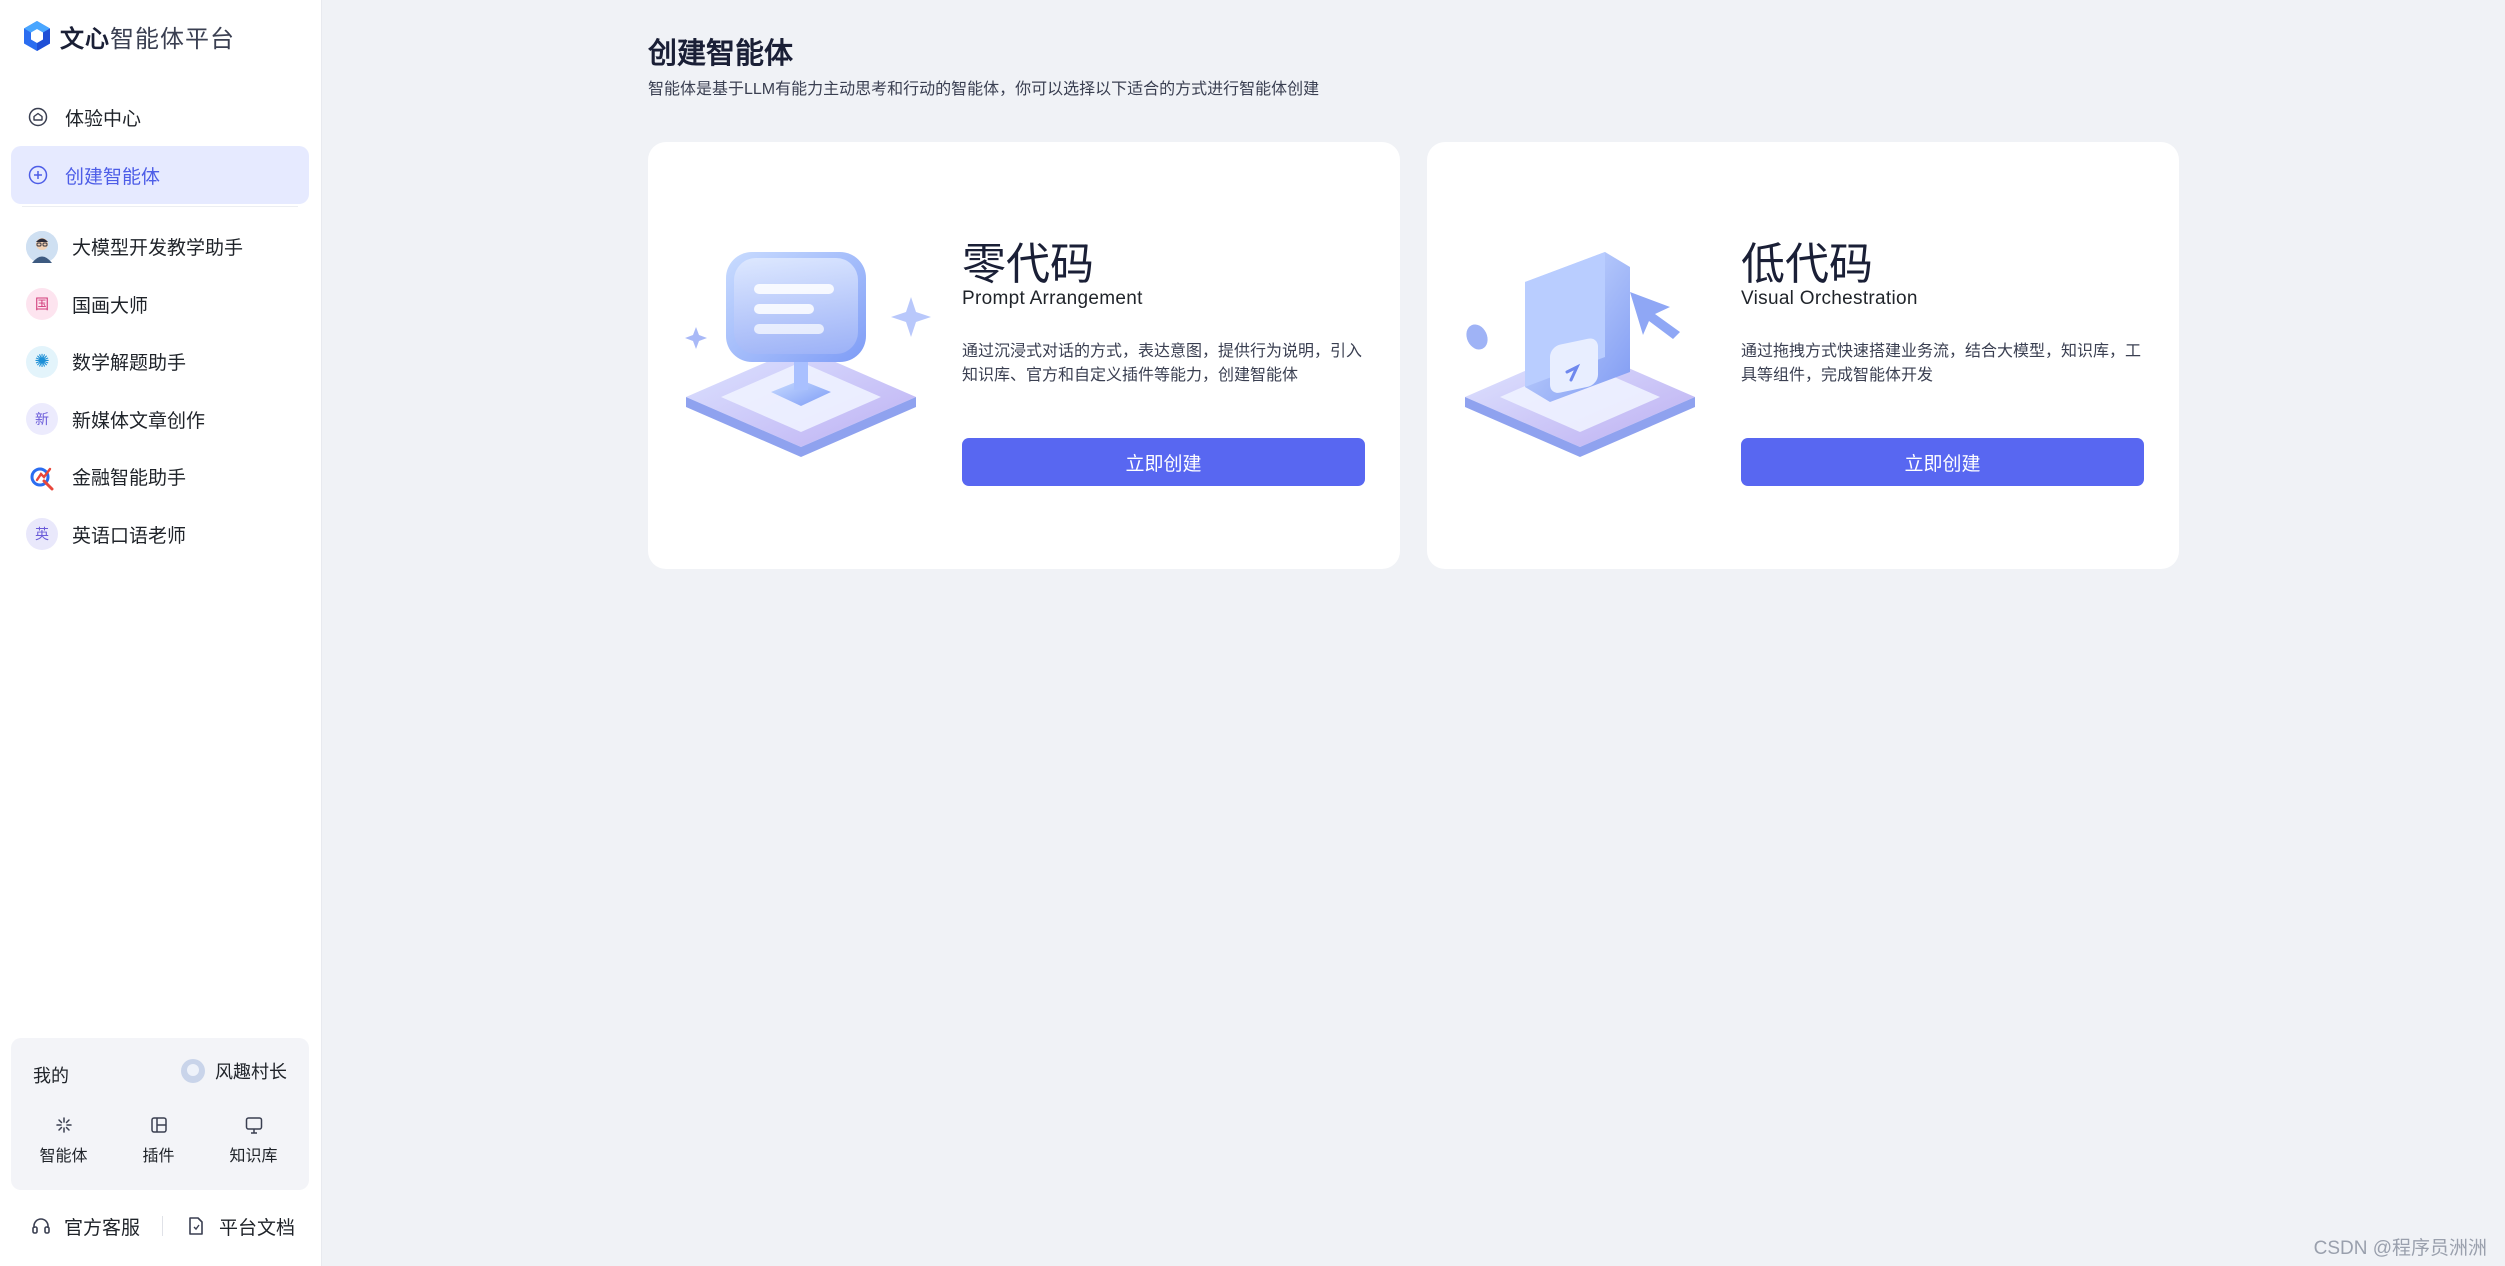 The width and height of the screenshot is (2505, 1266). I want to click on plus-circle-icon, so click(38, 175).